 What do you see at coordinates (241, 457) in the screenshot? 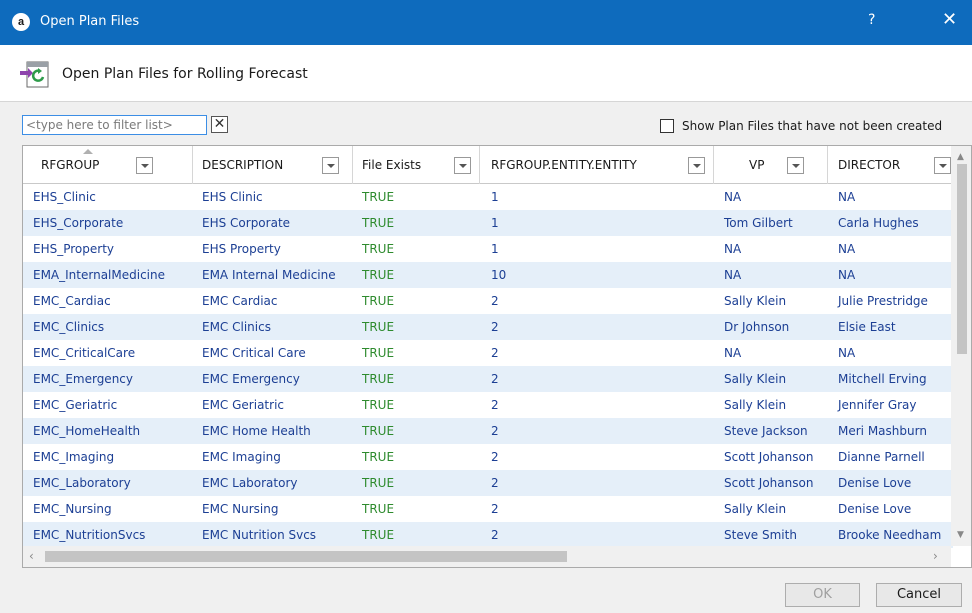
I see `cell-description: EMC Imaging` at bounding box center [241, 457].